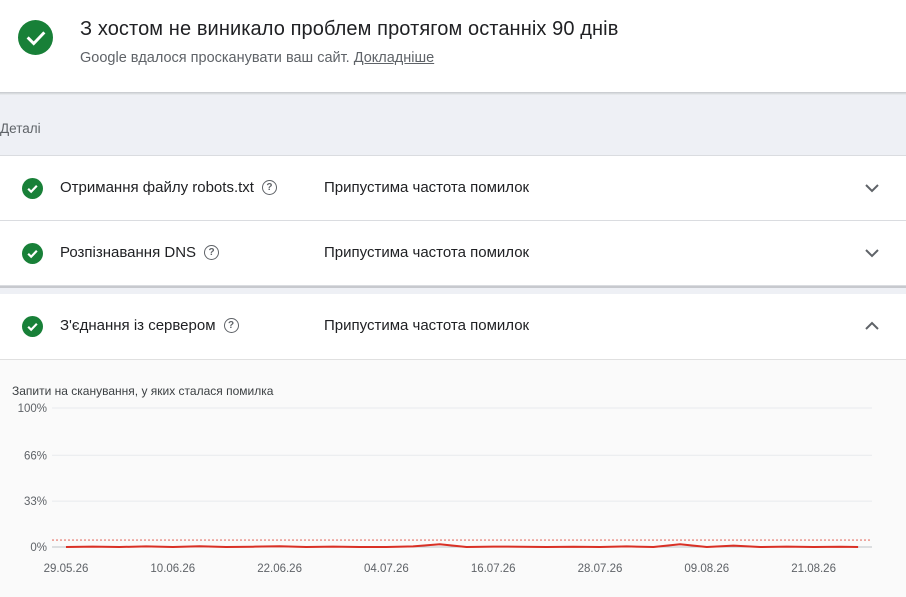 This screenshot has height=597, width=906. What do you see at coordinates (157, 187) in the screenshot?
I see `row-label: Отримання файлу robots.txt` at bounding box center [157, 187].